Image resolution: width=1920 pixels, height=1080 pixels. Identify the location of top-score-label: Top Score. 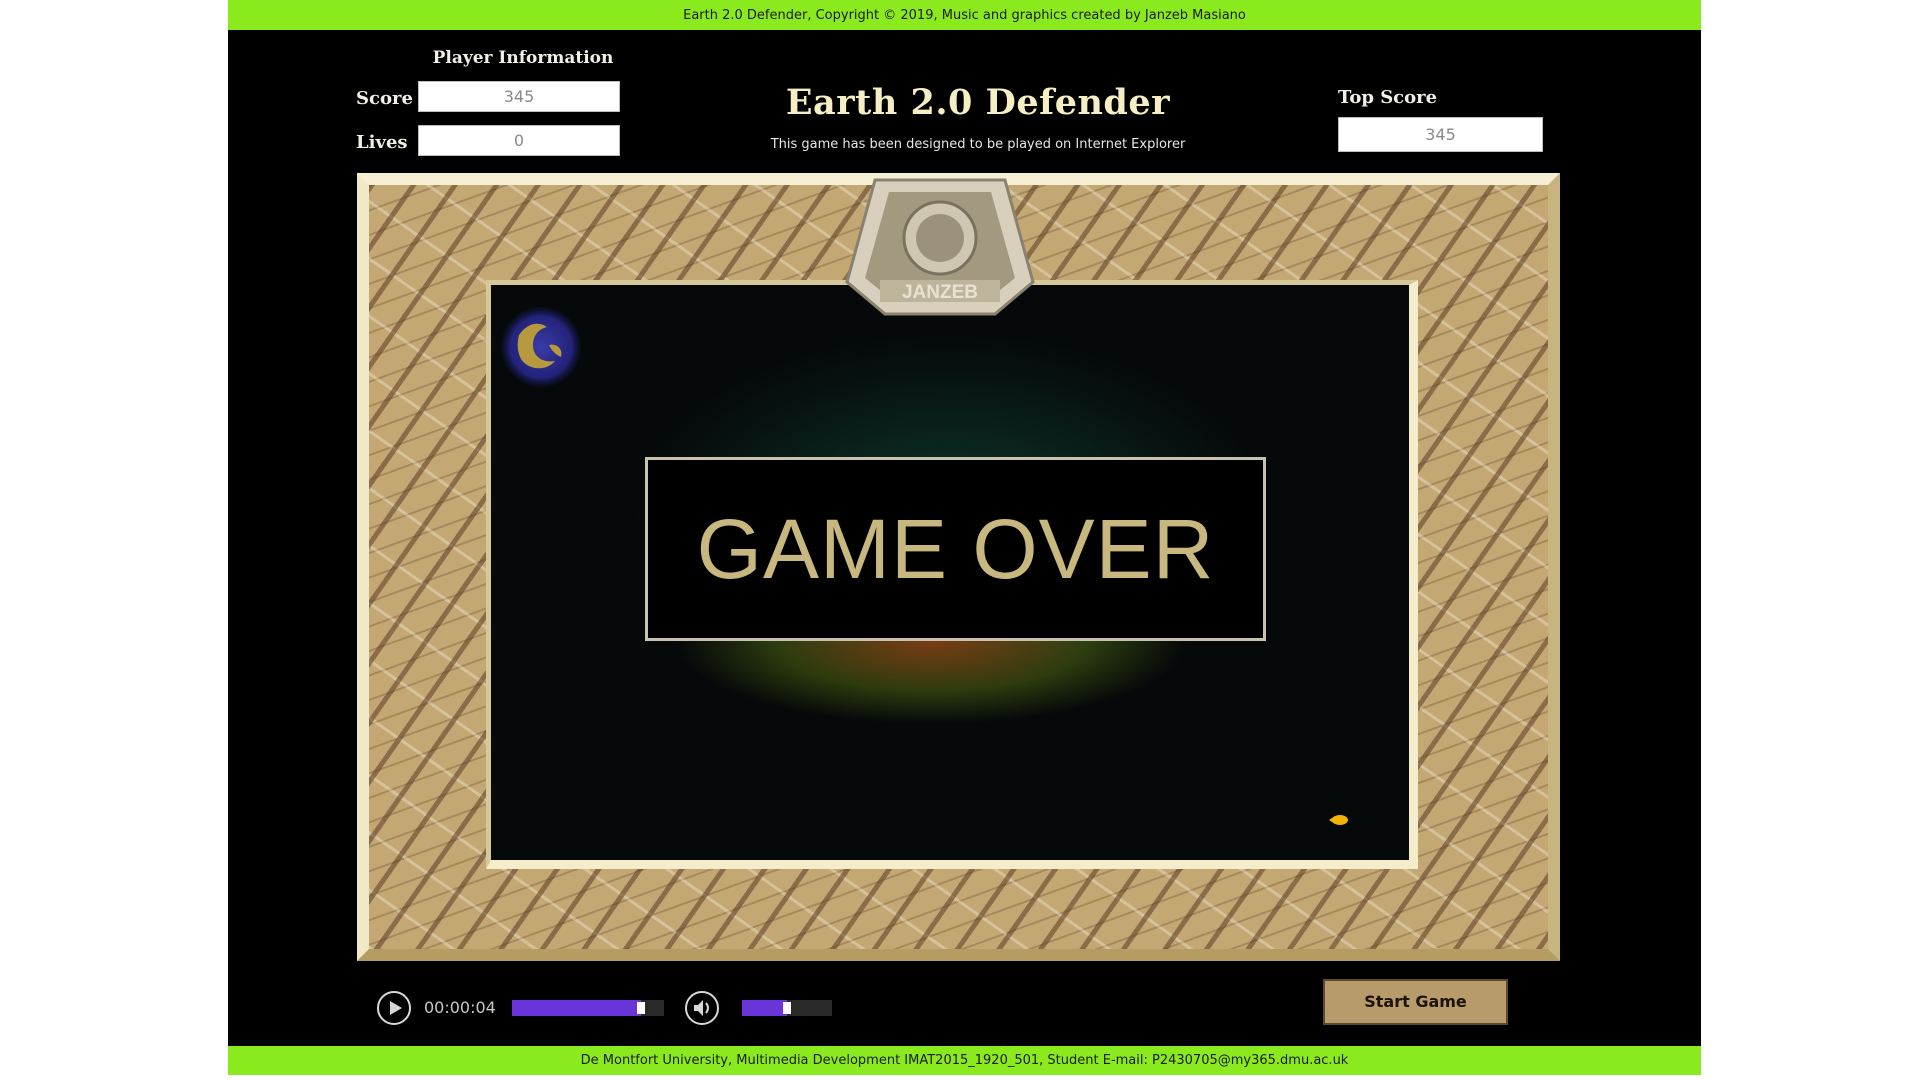
(1388, 97).